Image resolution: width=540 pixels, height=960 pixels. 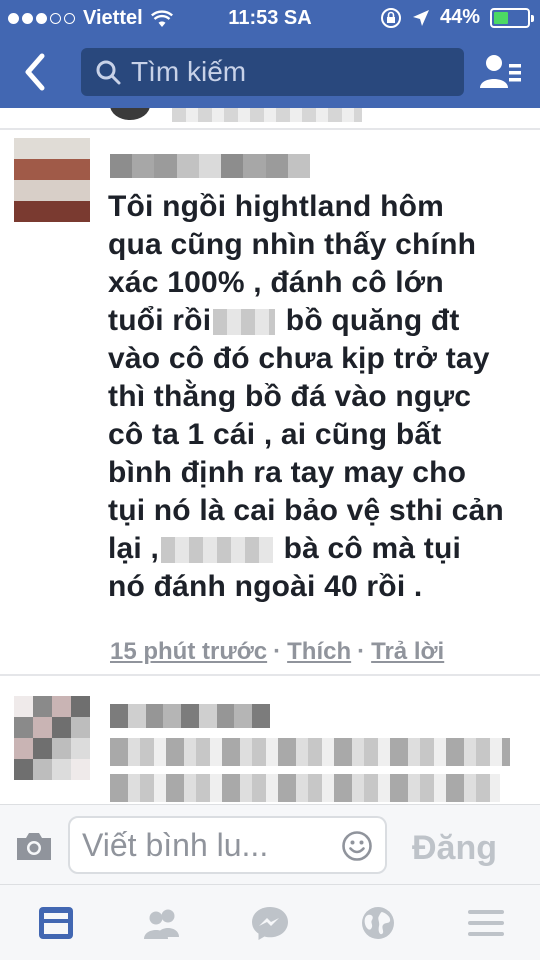 I want to click on search-icon, so click(x=108, y=72).